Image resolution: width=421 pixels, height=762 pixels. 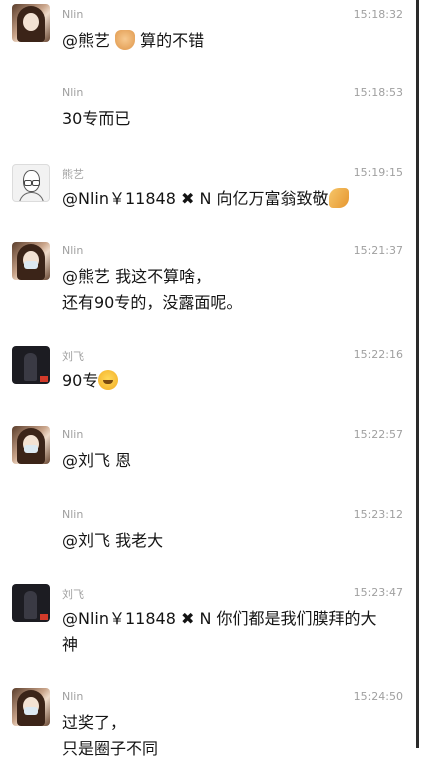 What do you see at coordinates (378, 592) in the screenshot?
I see `message-timestamp: 15:23:47` at bounding box center [378, 592].